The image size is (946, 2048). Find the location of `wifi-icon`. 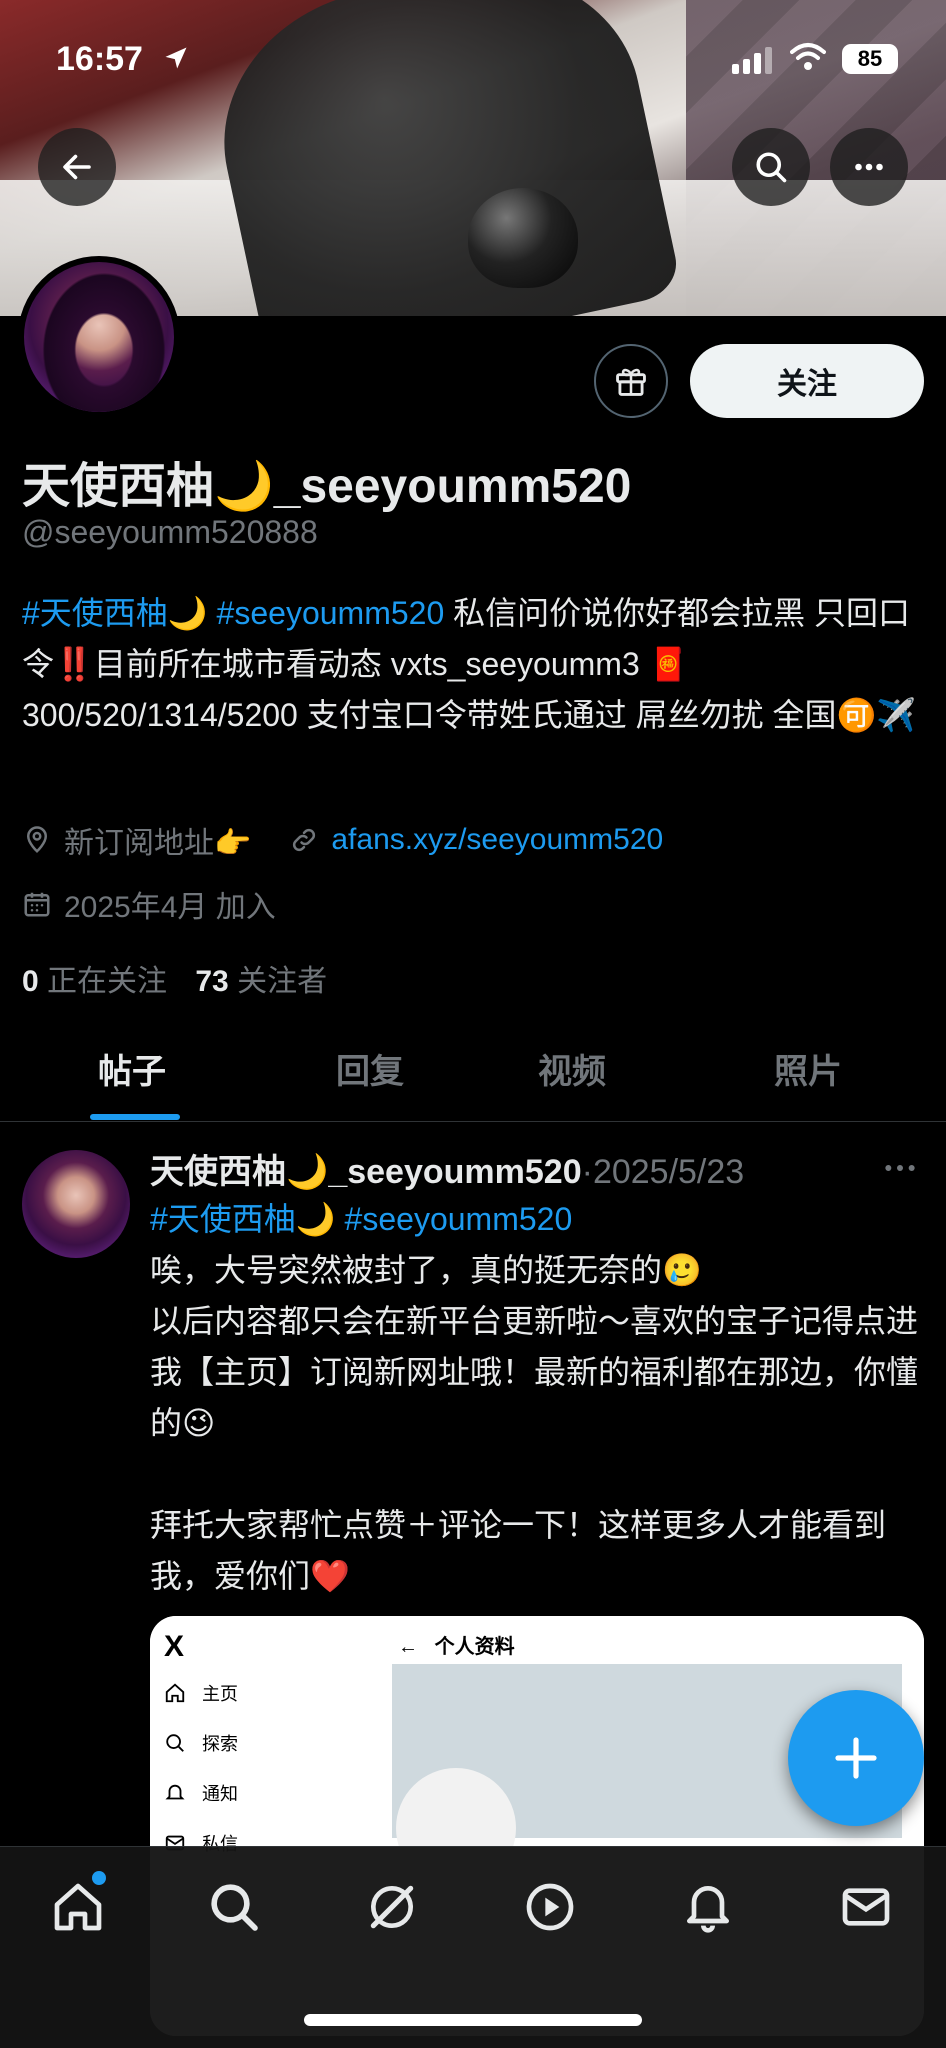

wifi-icon is located at coordinates (808, 56).